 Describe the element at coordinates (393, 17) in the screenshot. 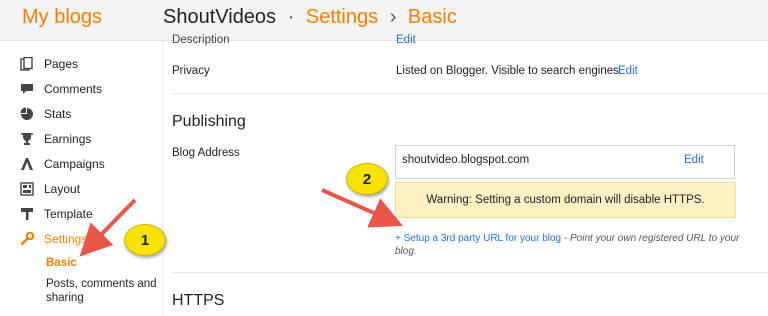

I see `breadcrumb-arrow: ›` at that location.